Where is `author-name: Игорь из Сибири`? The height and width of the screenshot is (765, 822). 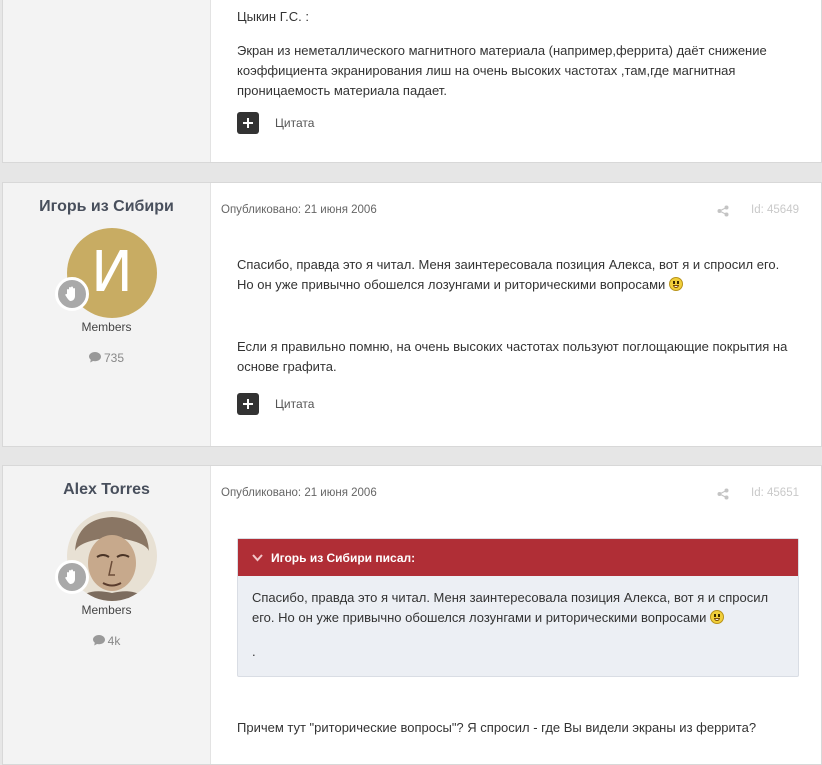 author-name: Игорь из Сибири is located at coordinates (106, 207).